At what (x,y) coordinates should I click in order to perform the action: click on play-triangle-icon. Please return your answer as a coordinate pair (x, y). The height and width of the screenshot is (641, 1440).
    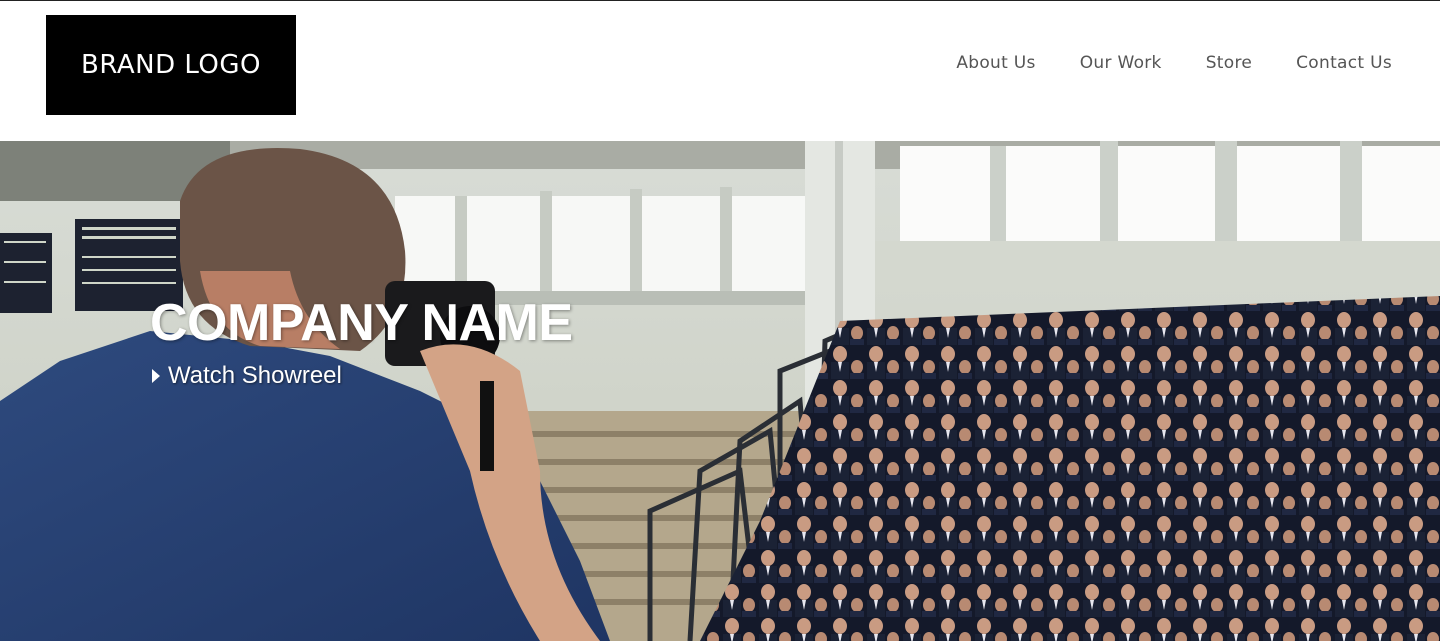
    Looking at the image, I should click on (156, 376).